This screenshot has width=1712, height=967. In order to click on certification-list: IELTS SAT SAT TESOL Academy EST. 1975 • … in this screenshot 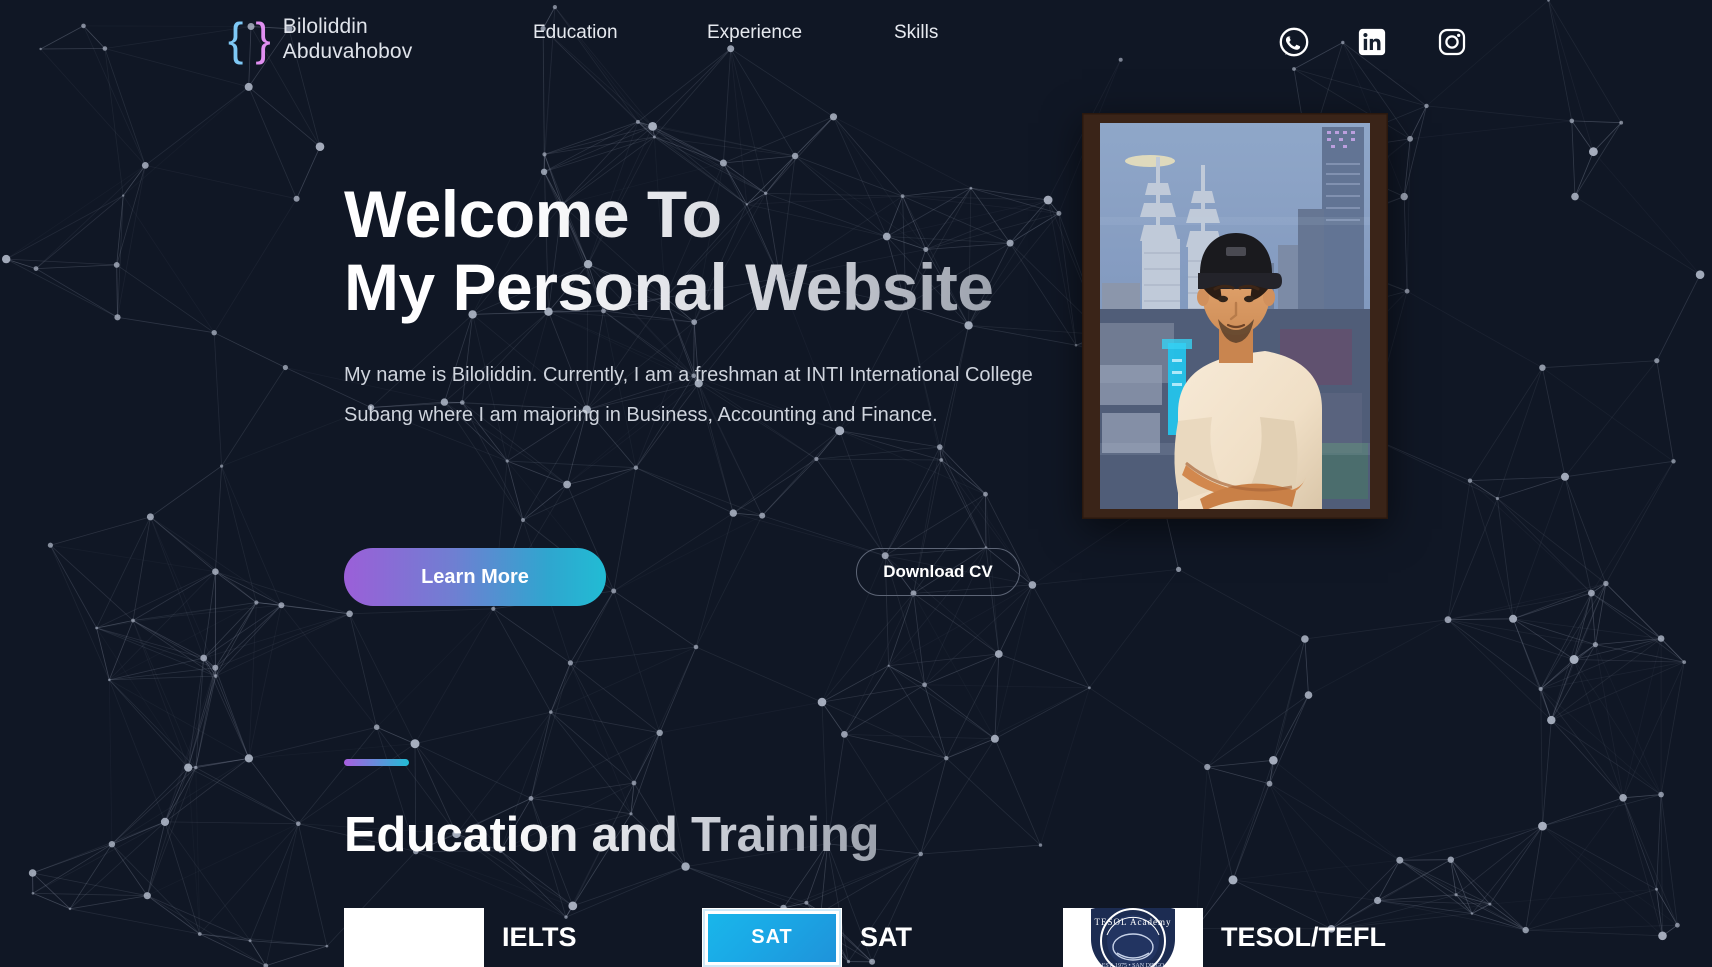, I will do `click(856, 937)`.